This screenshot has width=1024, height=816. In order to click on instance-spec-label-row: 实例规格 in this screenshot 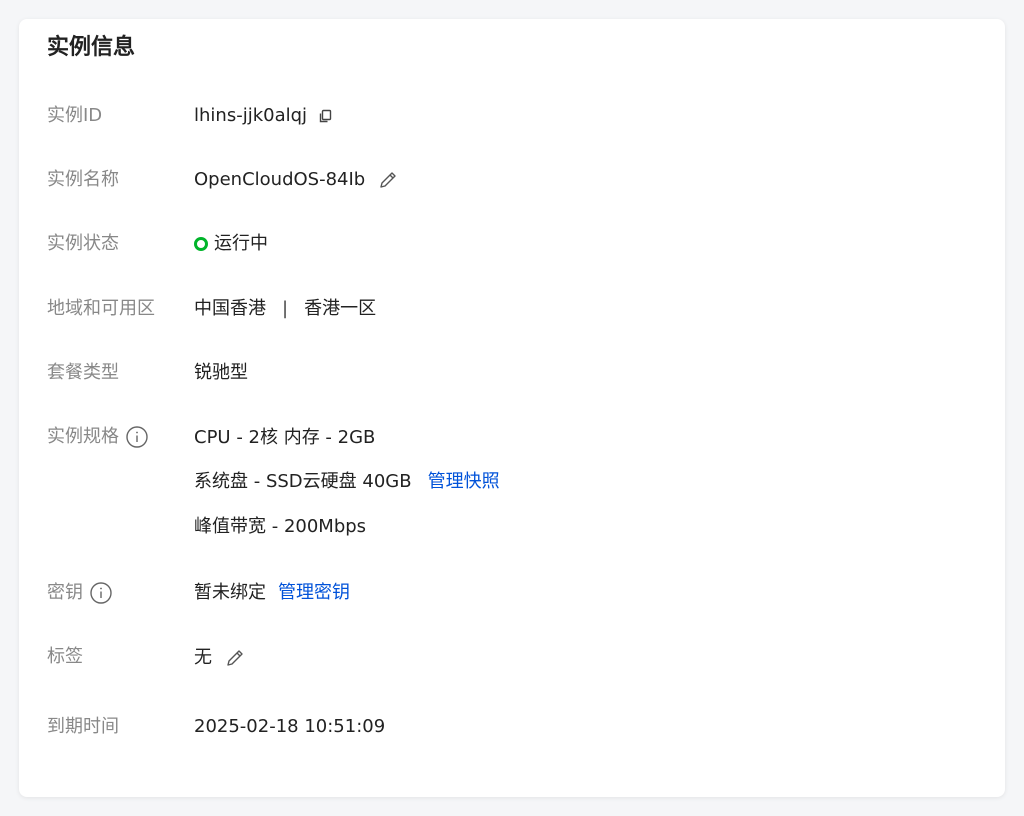, I will do `click(98, 437)`.